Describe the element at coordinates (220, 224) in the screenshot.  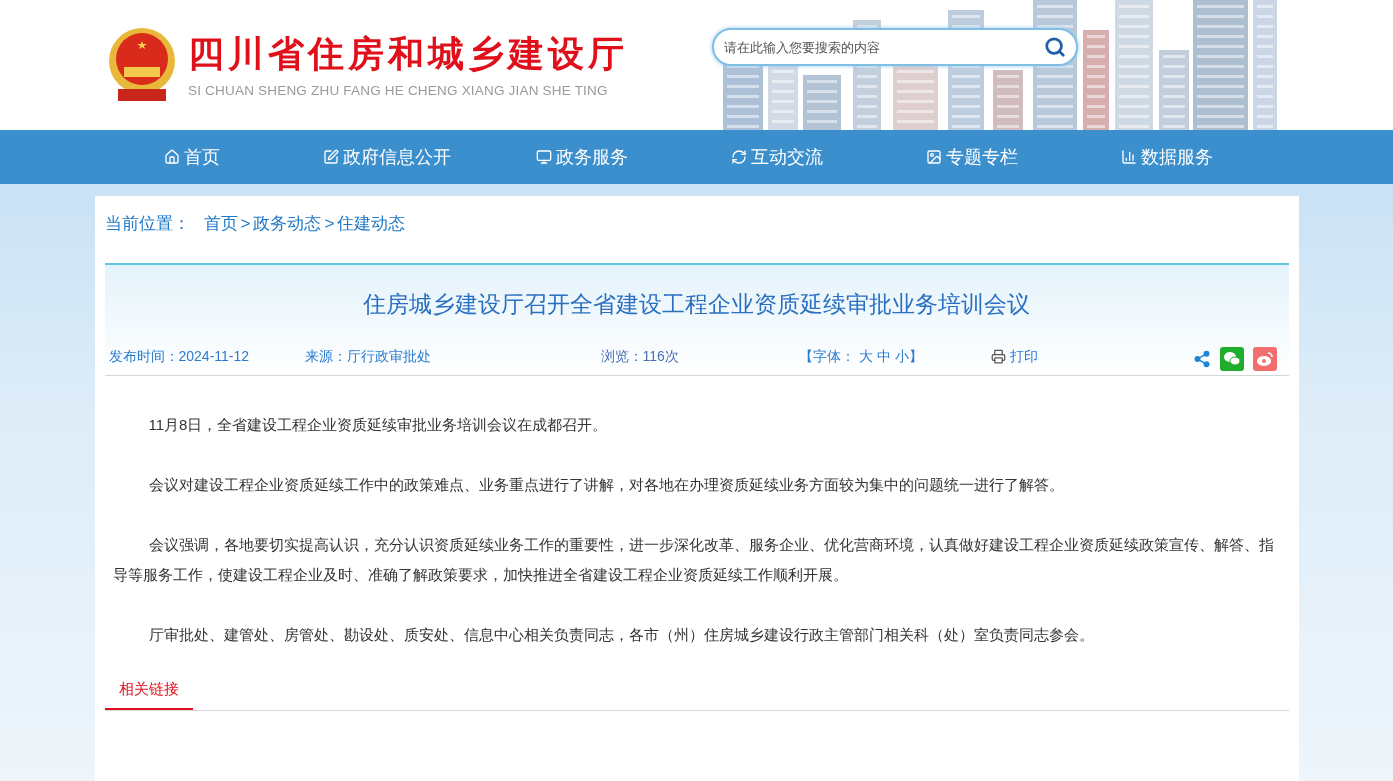
I see `breadcrumb-link: 首页` at that location.